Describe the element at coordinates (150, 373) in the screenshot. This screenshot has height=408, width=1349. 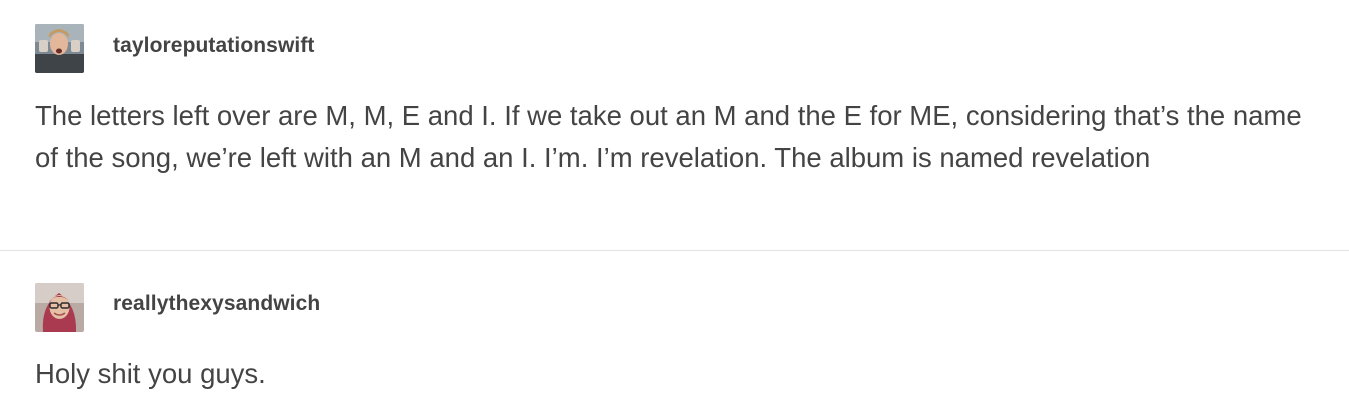
I see `post-body-text: Holy shit you guys.` at that location.